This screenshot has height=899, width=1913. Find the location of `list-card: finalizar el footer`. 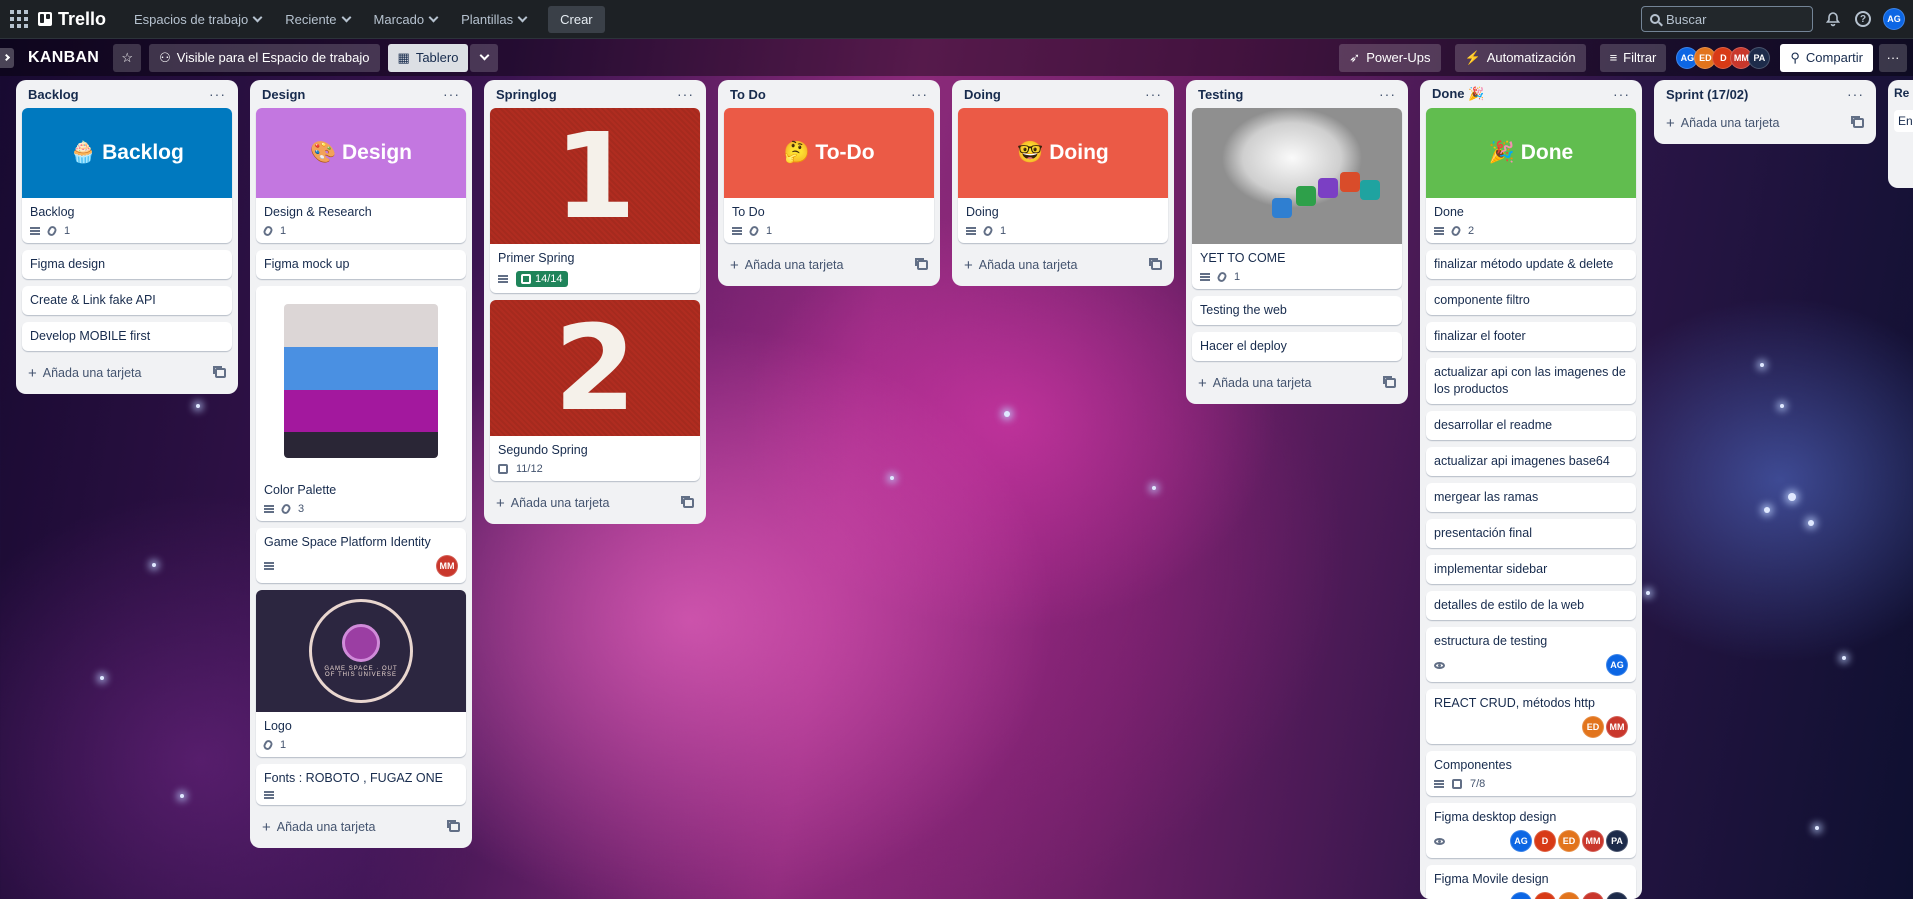

list-card: finalizar el footer is located at coordinates (1531, 336).